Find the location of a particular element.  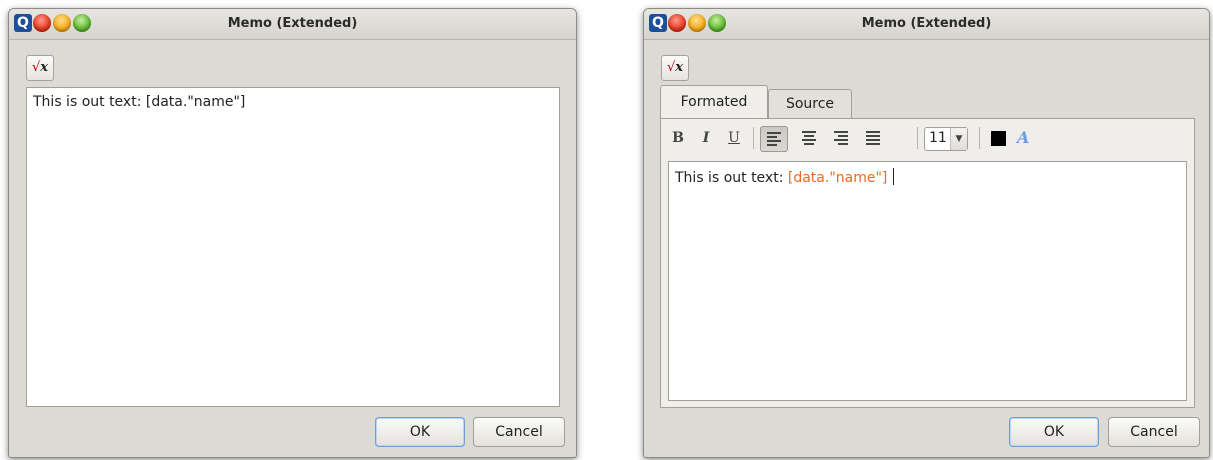

font-size-value: 11 is located at coordinates (938, 138).